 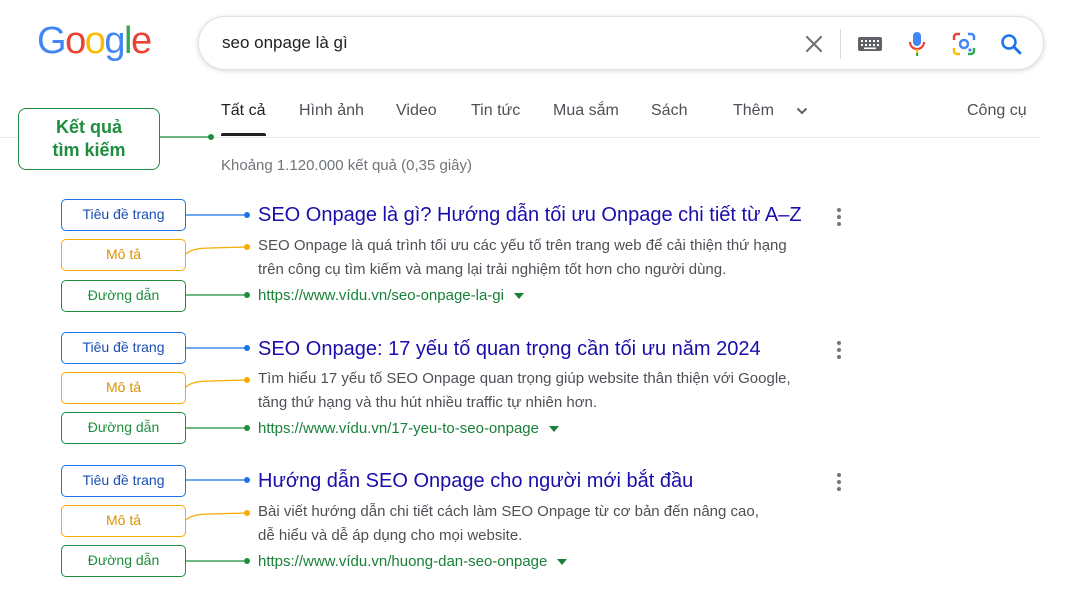 What do you see at coordinates (285, 43) in the screenshot?
I see `search-input: seo onpage là gì` at bounding box center [285, 43].